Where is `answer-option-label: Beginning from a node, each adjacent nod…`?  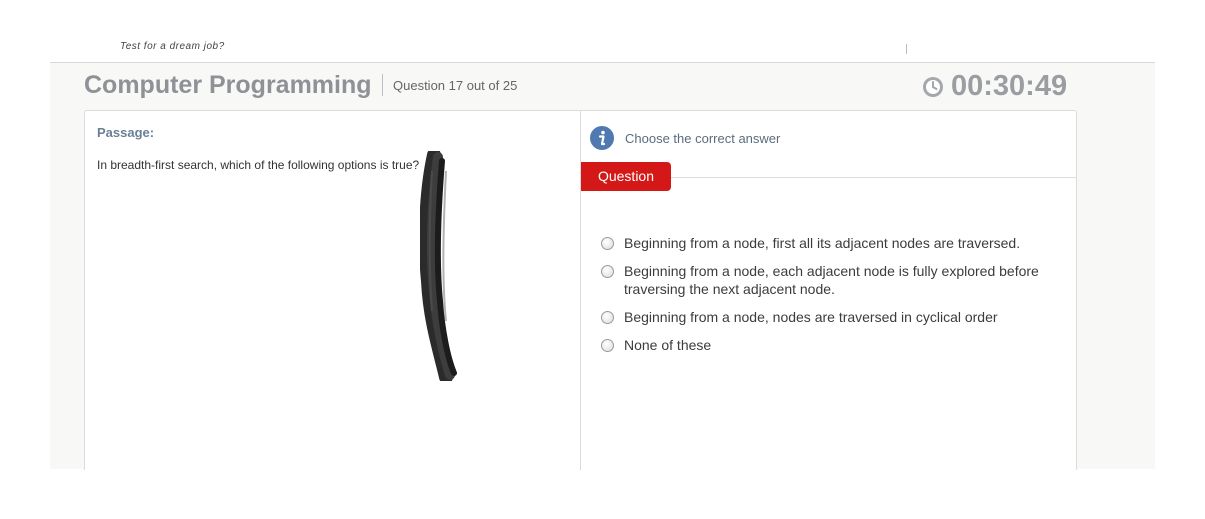
answer-option-label: Beginning from a node, each adjacent nod… is located at coordinates (831, 280).